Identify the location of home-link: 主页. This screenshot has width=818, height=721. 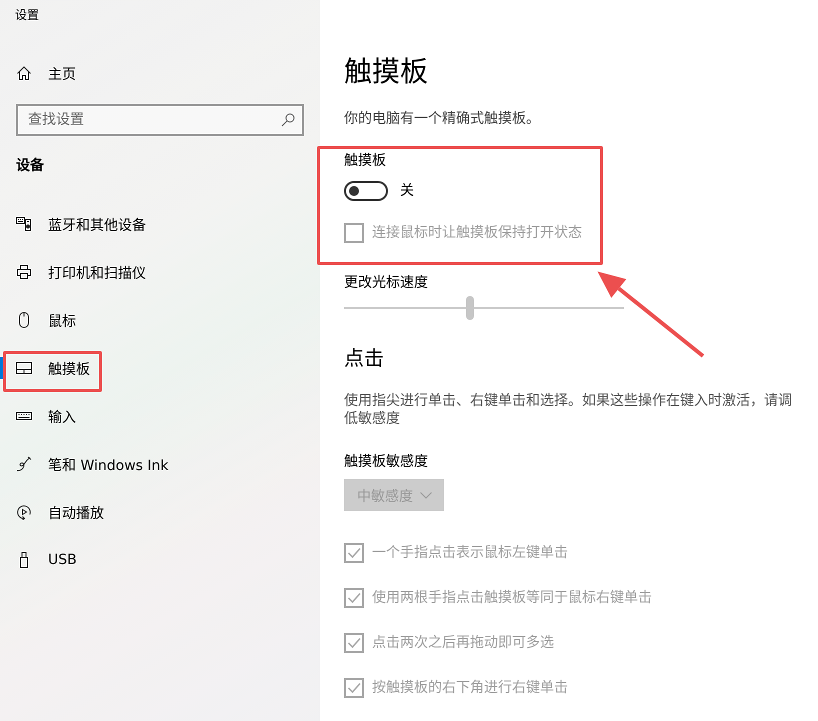
(44, 73).